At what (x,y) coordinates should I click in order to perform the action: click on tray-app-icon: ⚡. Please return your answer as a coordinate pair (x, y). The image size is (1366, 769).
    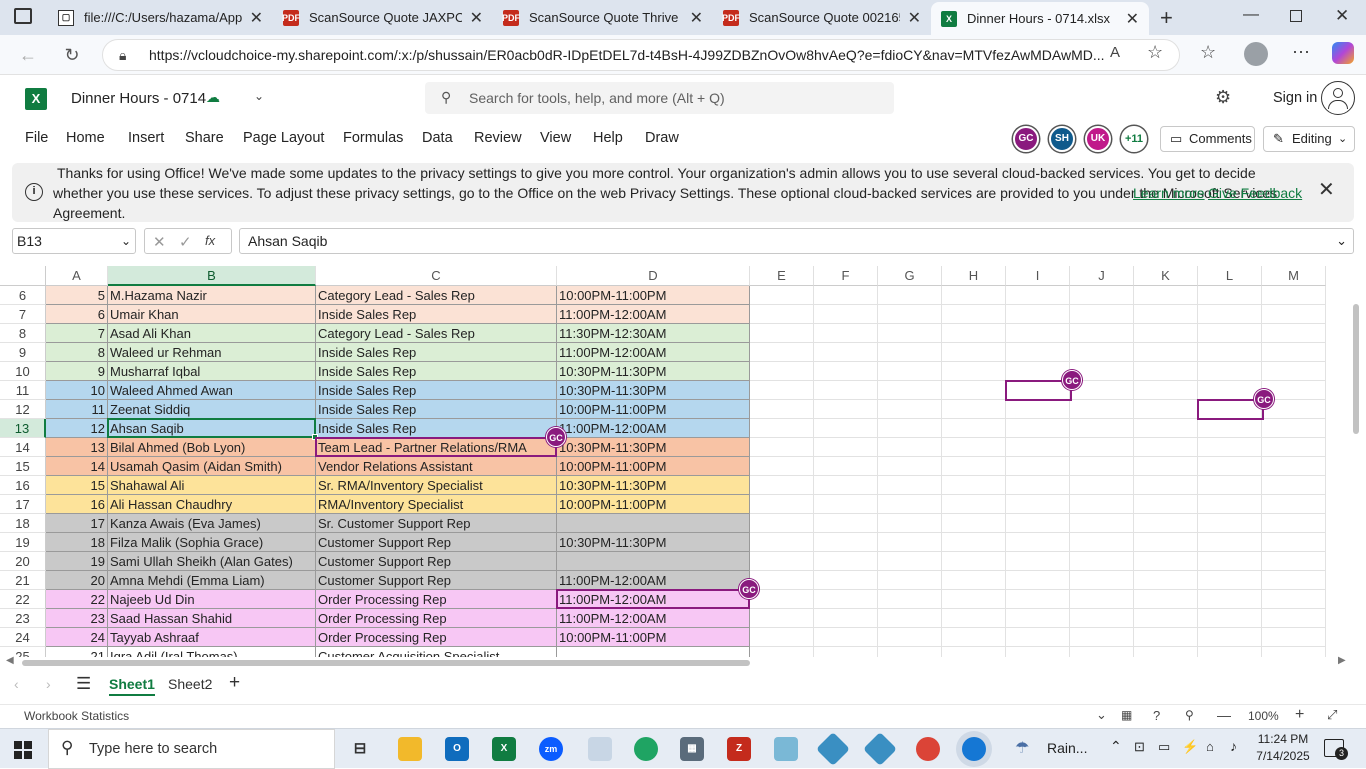
    Looking at the image, I should click on (1190, 747).